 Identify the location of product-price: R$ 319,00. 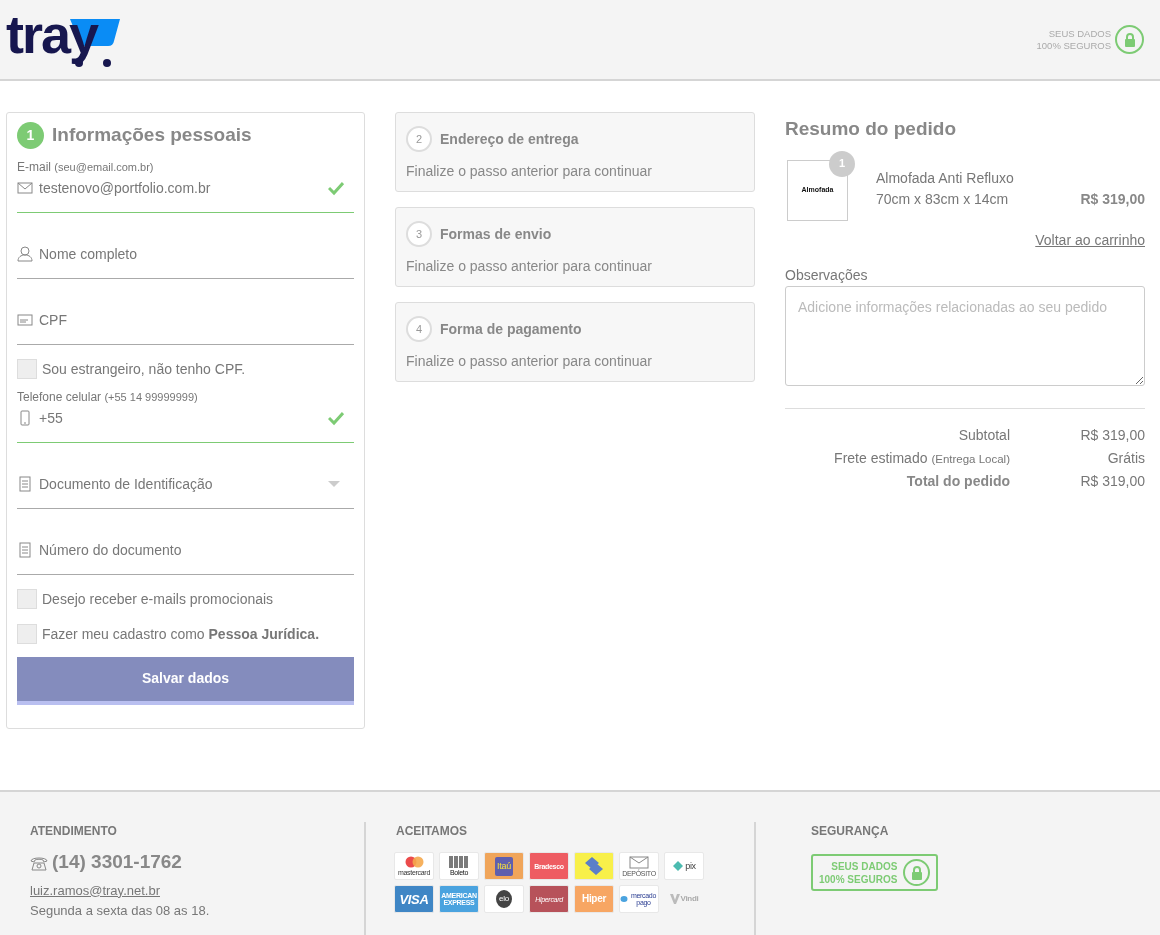
(1112, 199).